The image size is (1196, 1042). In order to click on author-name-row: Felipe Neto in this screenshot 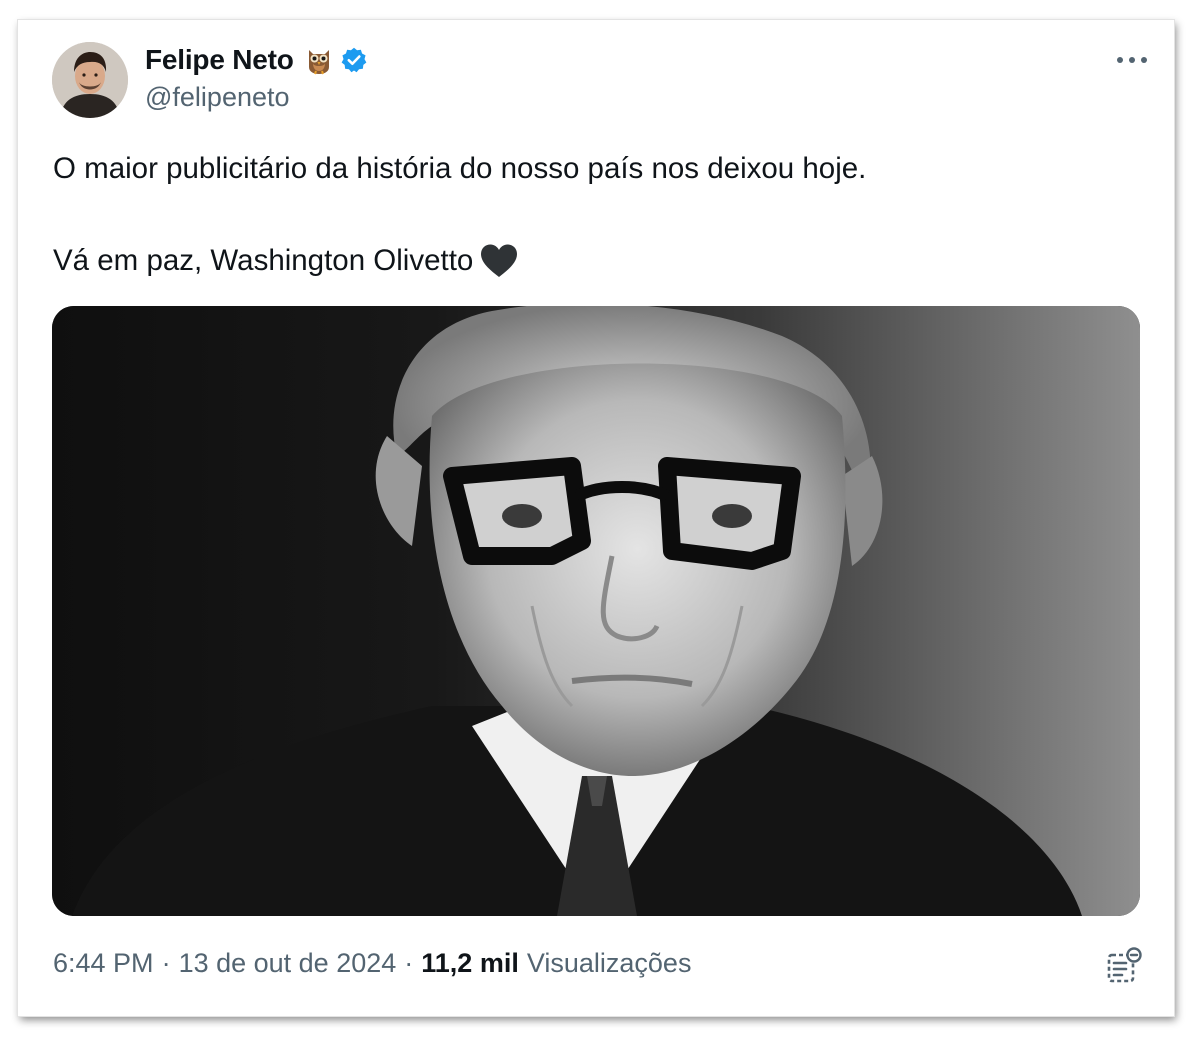, I will do `click(256, 60)`.